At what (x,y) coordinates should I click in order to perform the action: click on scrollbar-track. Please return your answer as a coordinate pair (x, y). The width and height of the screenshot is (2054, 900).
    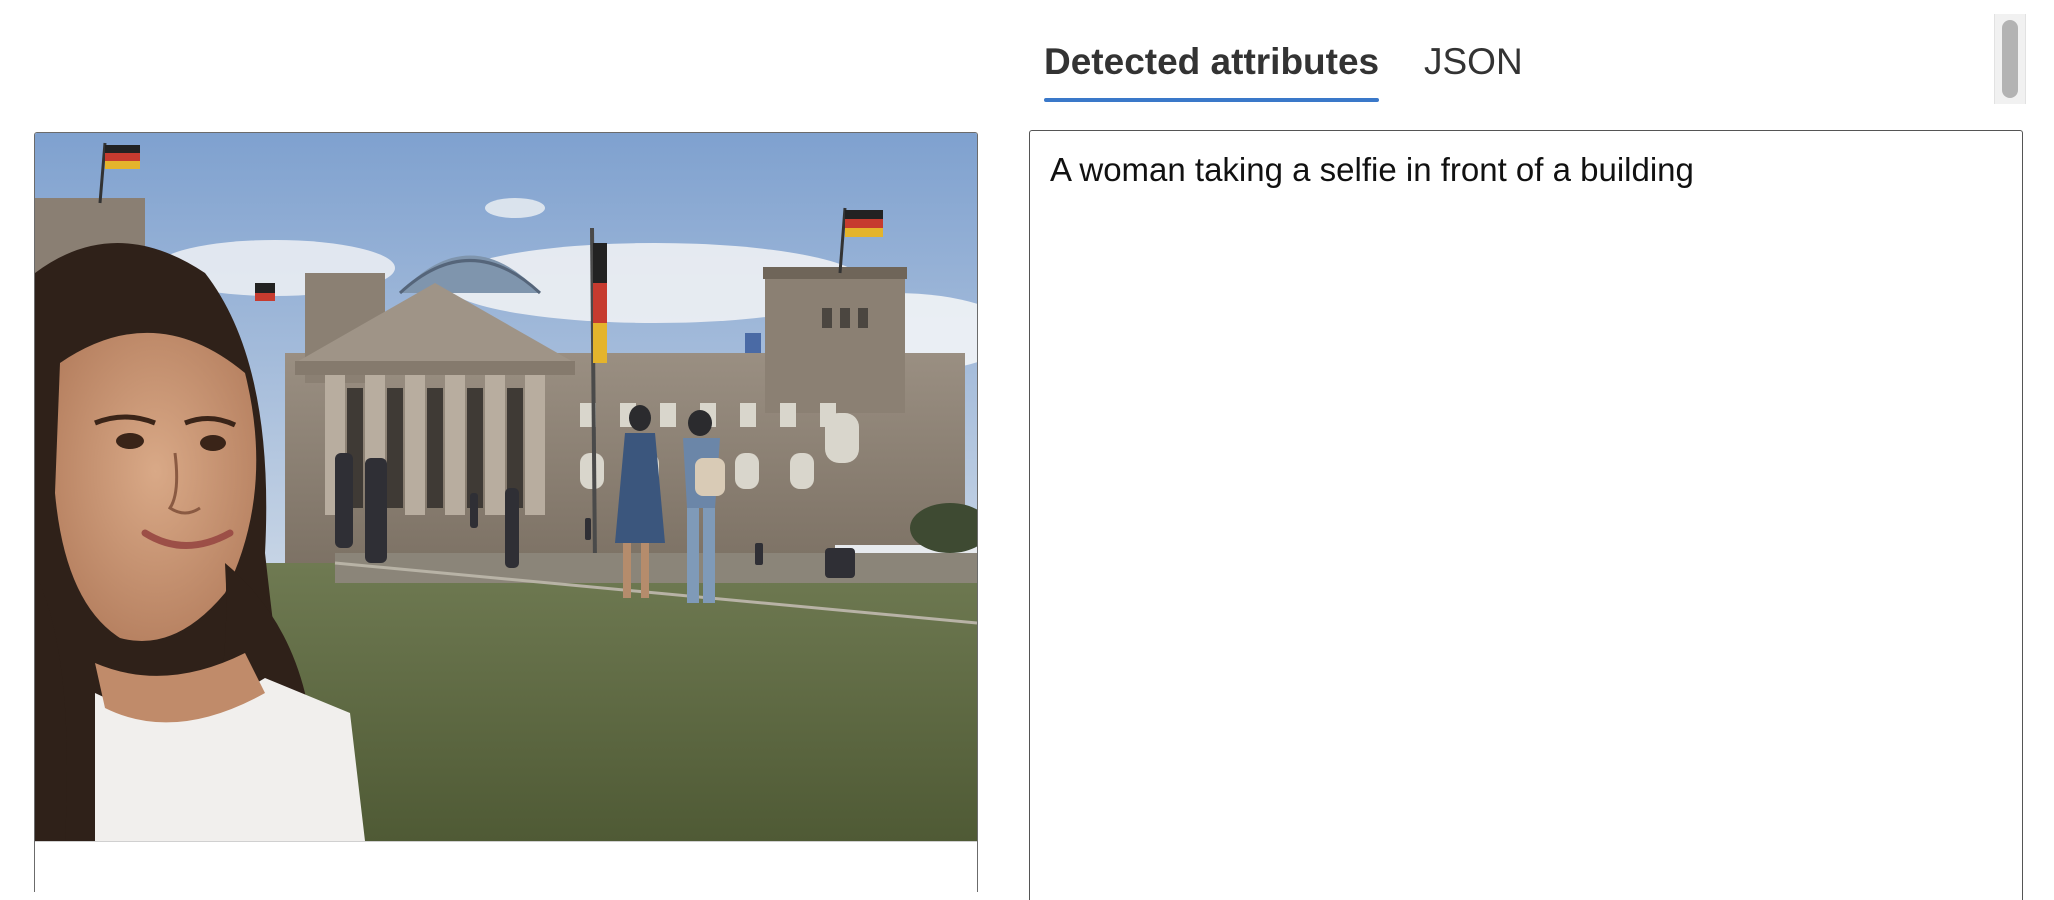
    Looking at the image, I should click on (2010, 59).